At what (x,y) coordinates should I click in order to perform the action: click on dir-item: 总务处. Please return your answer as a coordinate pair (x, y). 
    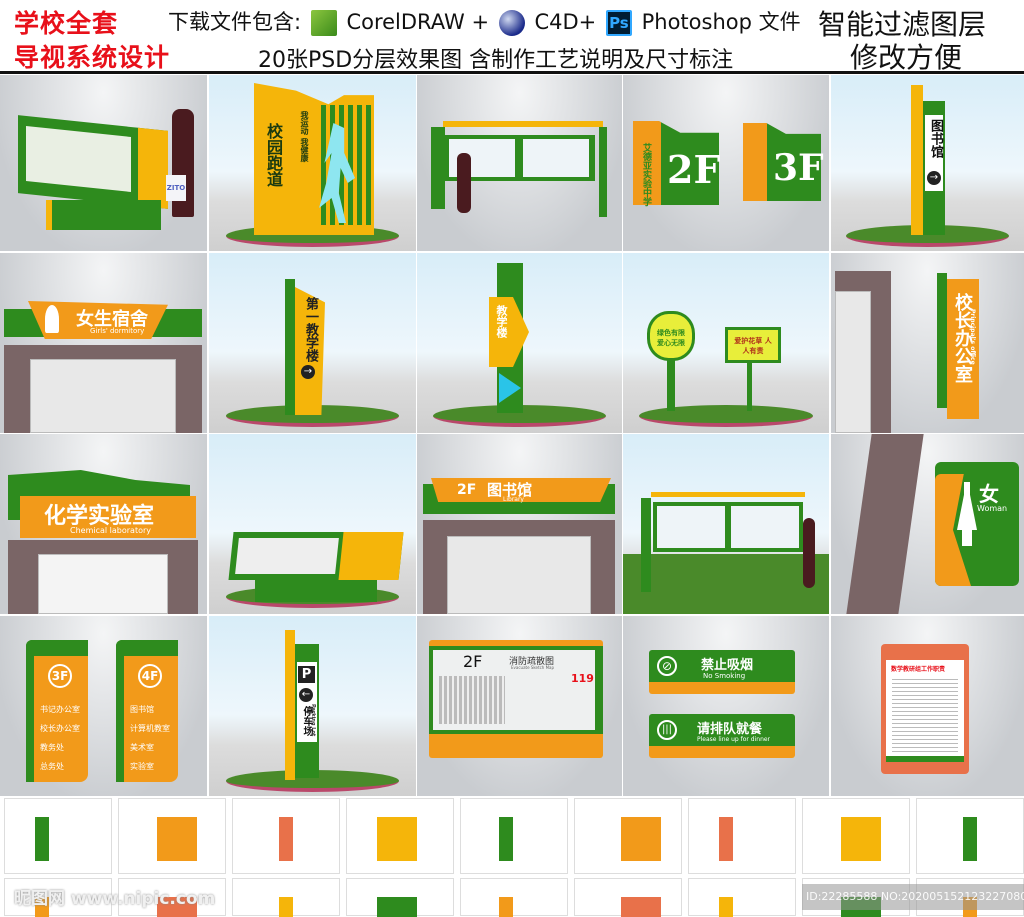
    Looking at the image, I should click on (52, 766).